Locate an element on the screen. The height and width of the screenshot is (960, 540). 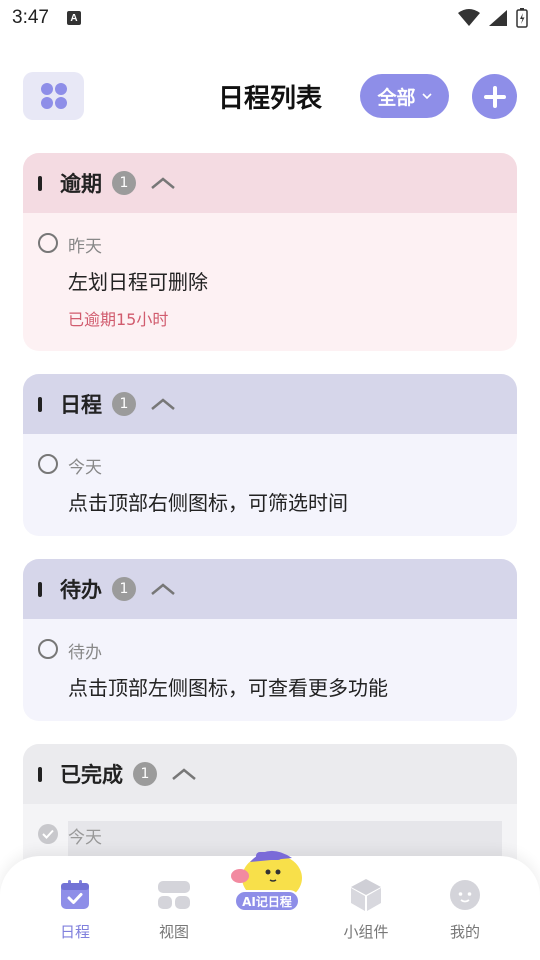
header: 日程列表 全部 is located at coordinates (270, 96).